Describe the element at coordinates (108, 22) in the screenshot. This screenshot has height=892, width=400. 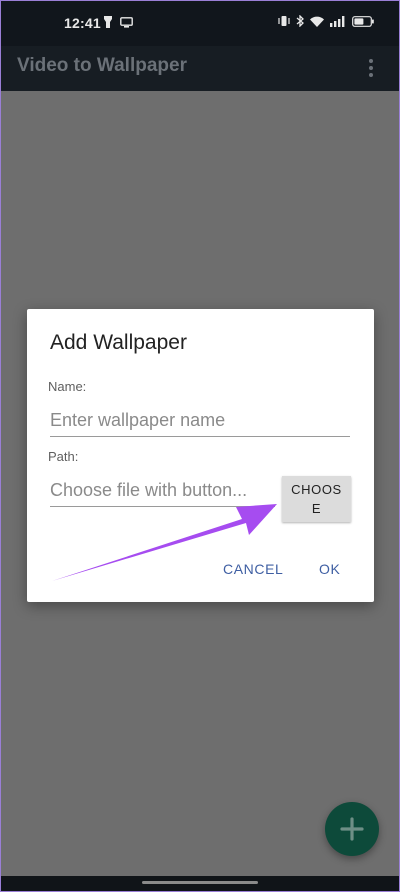
I see `flashlight-icon` at that location.